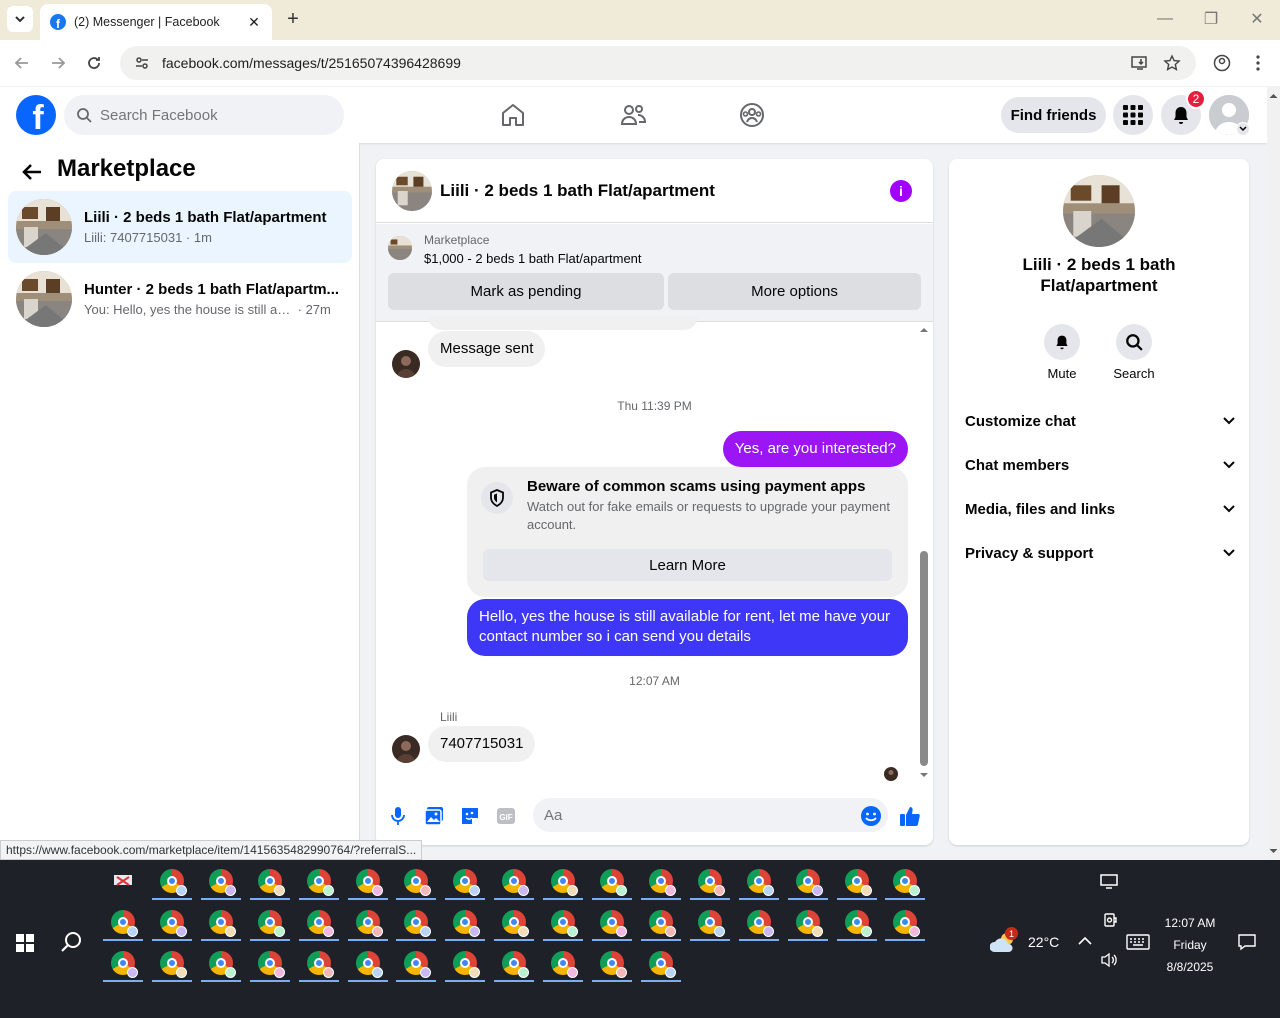 This screenshot has height=1018, width=1280. Describe the element at coordinates (293, 19) in the screenshot. I see `new-tab-button: +` at that location.